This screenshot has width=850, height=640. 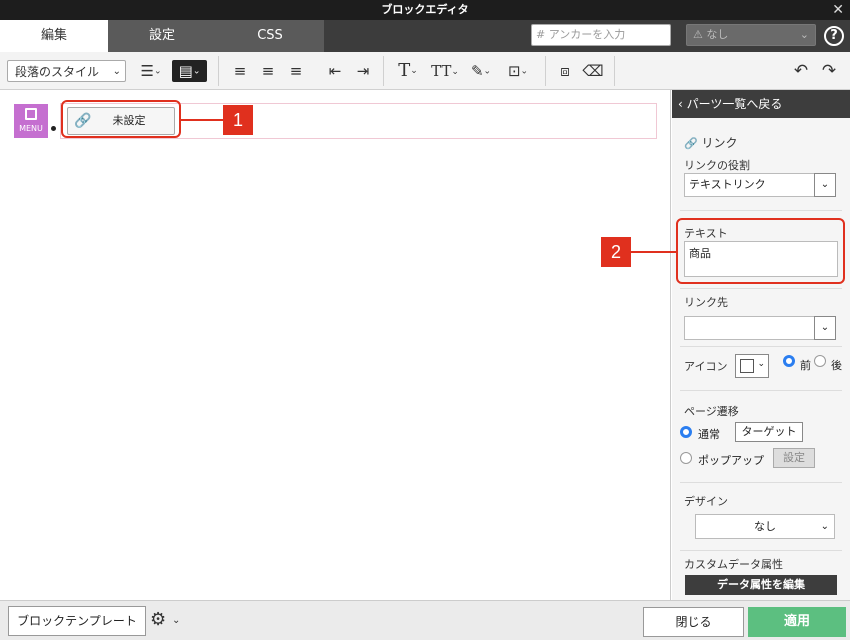 What do you see at coordinates (709, 434) in the screenshot?
I see `transition-normal-label: 通常` at bounding box center [709, 434].